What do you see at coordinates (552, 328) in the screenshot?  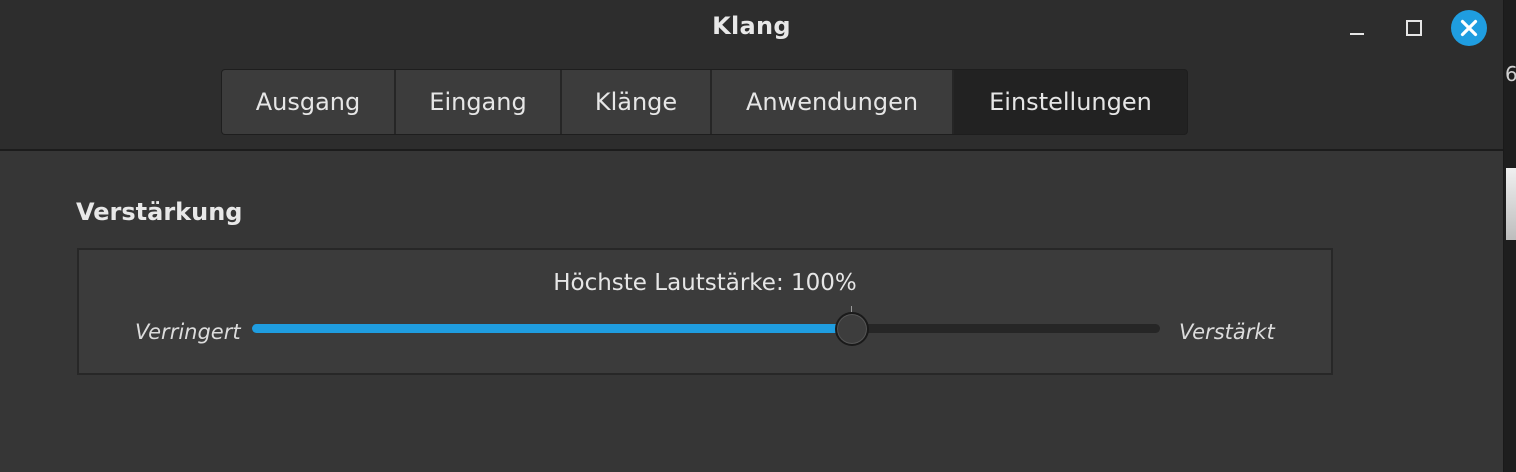 I see `slider-fill` at bounding box center [552, 328].